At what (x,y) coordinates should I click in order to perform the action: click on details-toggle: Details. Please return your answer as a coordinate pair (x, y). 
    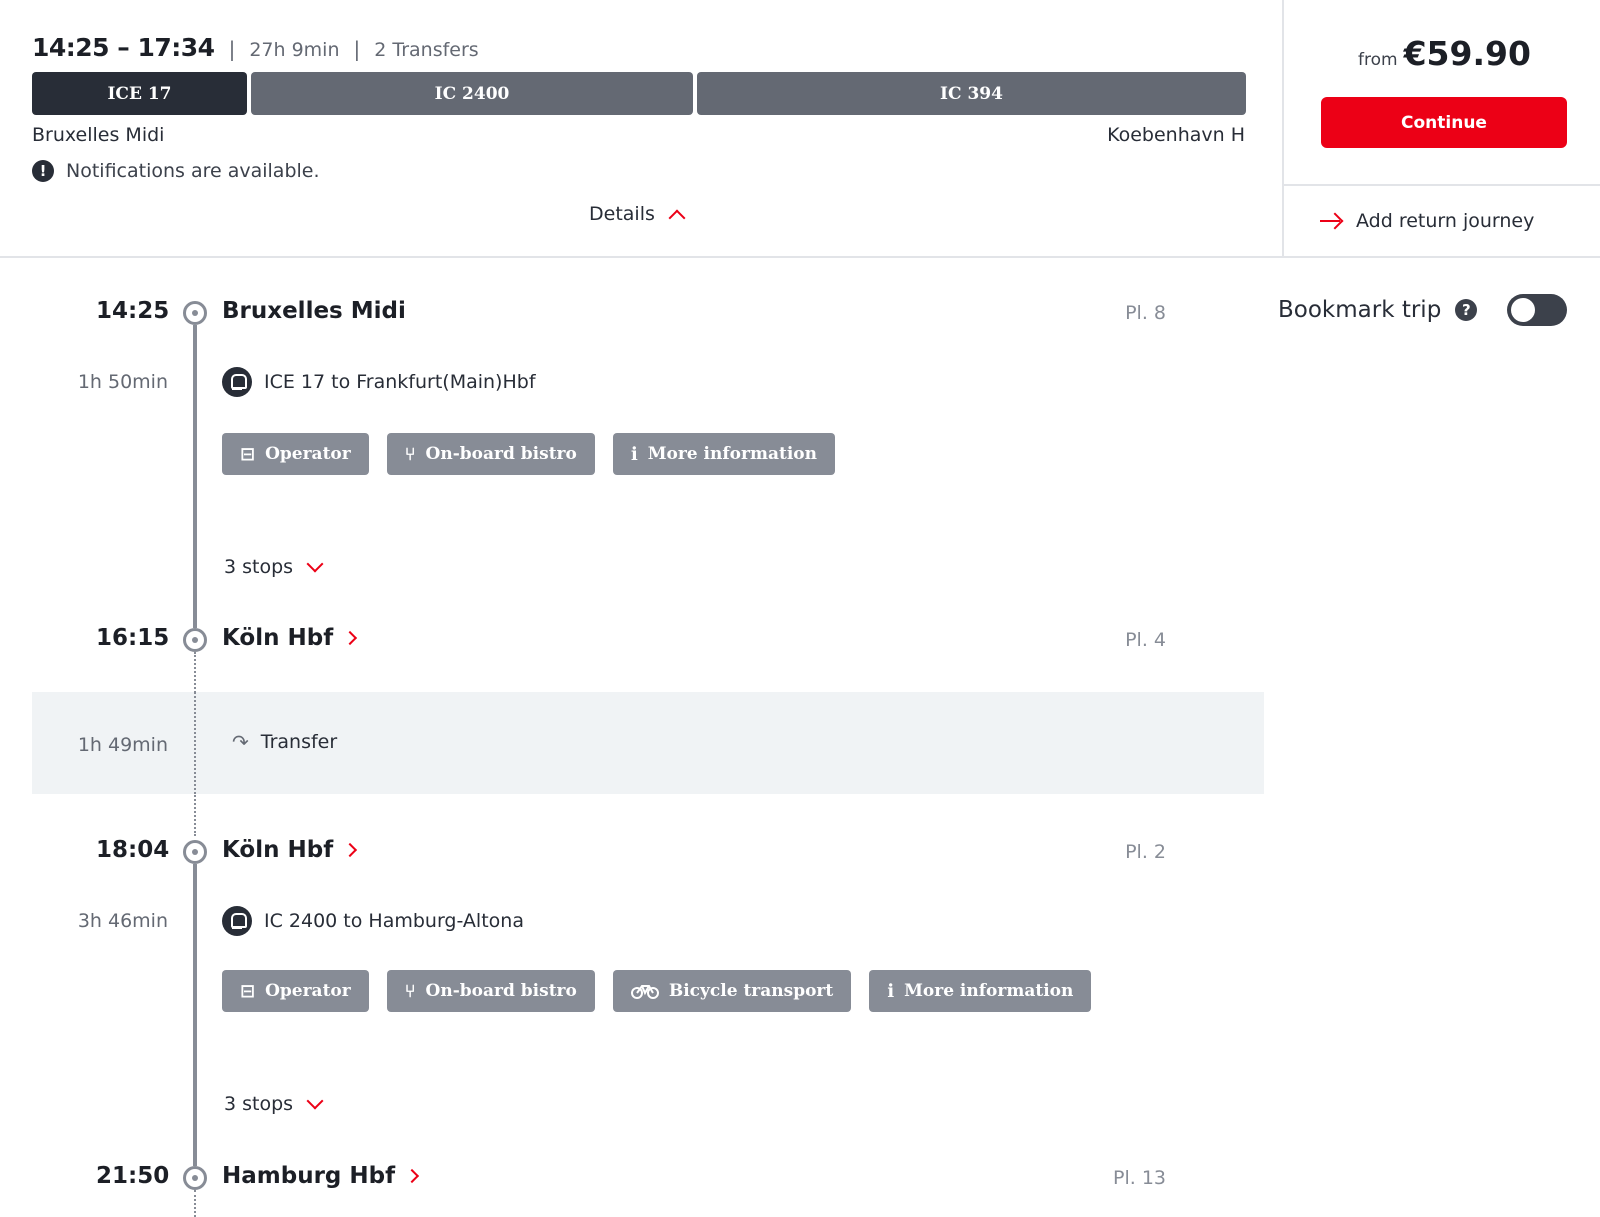
    Looking at the image, I should click on (637, 215).